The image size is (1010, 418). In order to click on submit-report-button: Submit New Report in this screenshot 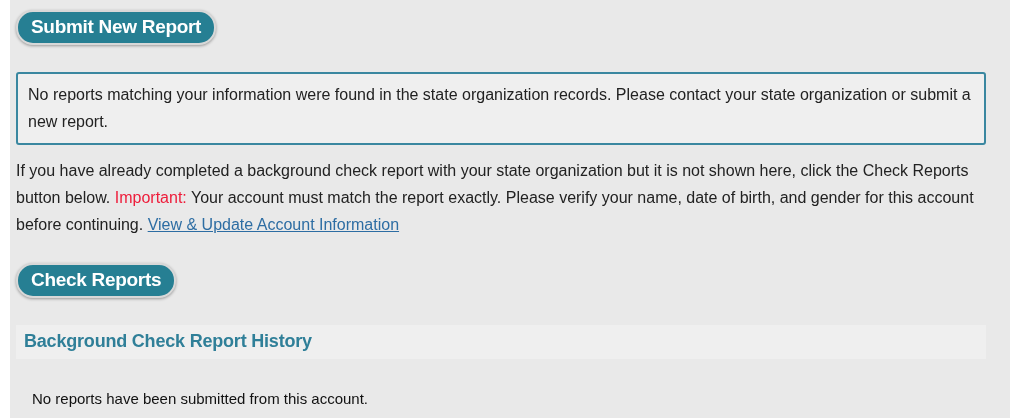, I will do `click(116, 27)`.